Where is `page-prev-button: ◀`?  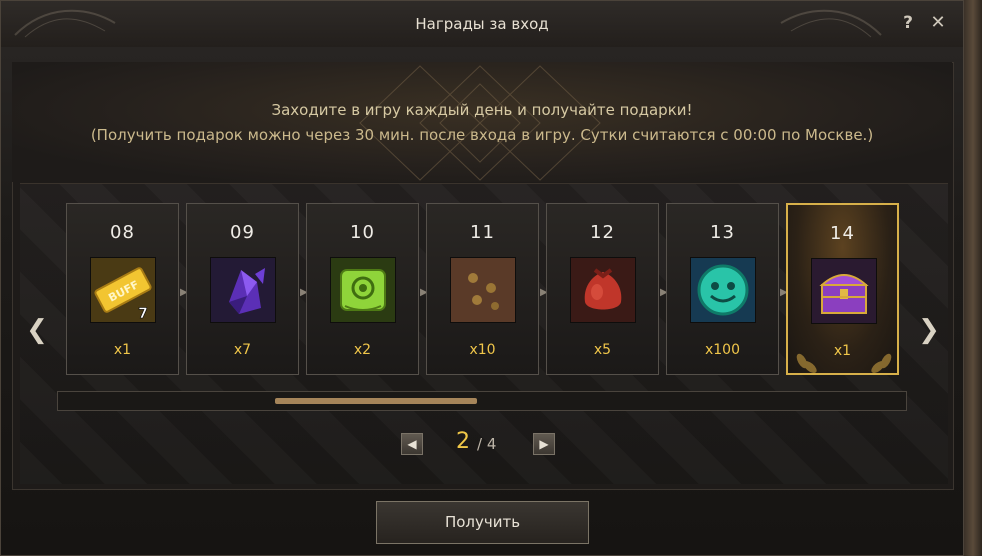 page-prev-button: ◀ is located at coordinates (412, 444).